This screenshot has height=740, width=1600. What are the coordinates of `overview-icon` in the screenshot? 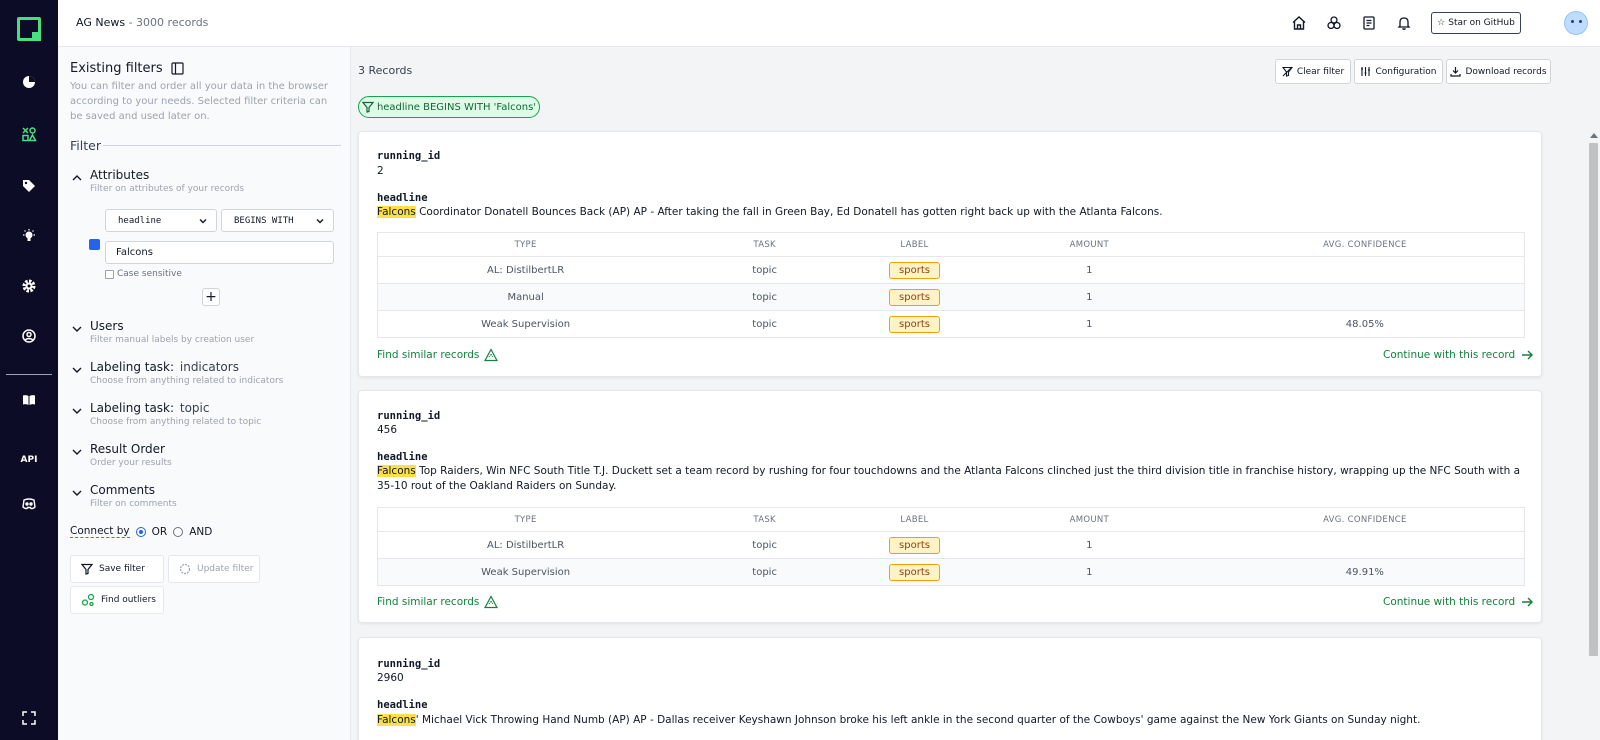 It's located at (29, 82).